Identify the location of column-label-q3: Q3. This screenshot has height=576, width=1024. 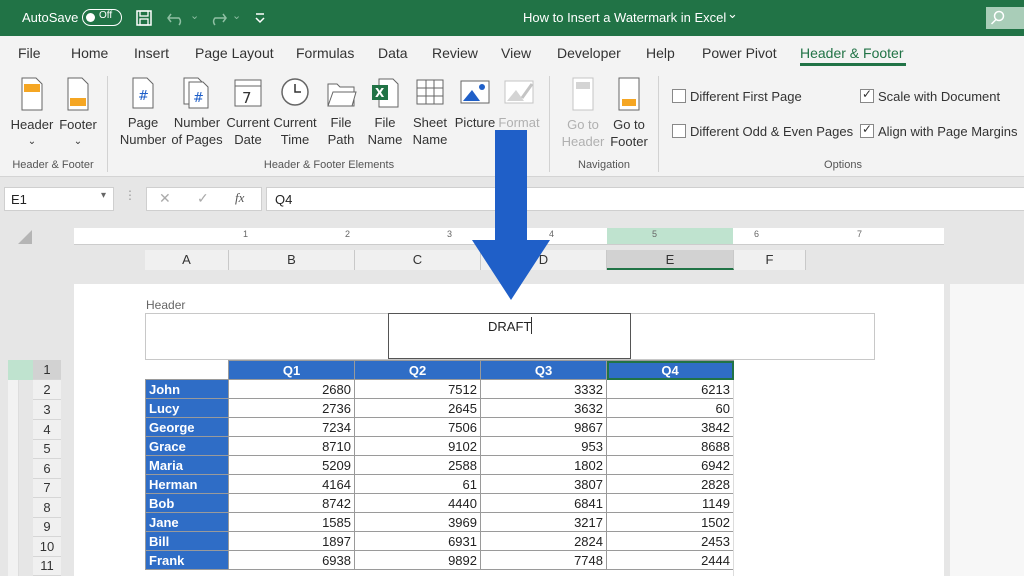
(543, 370).